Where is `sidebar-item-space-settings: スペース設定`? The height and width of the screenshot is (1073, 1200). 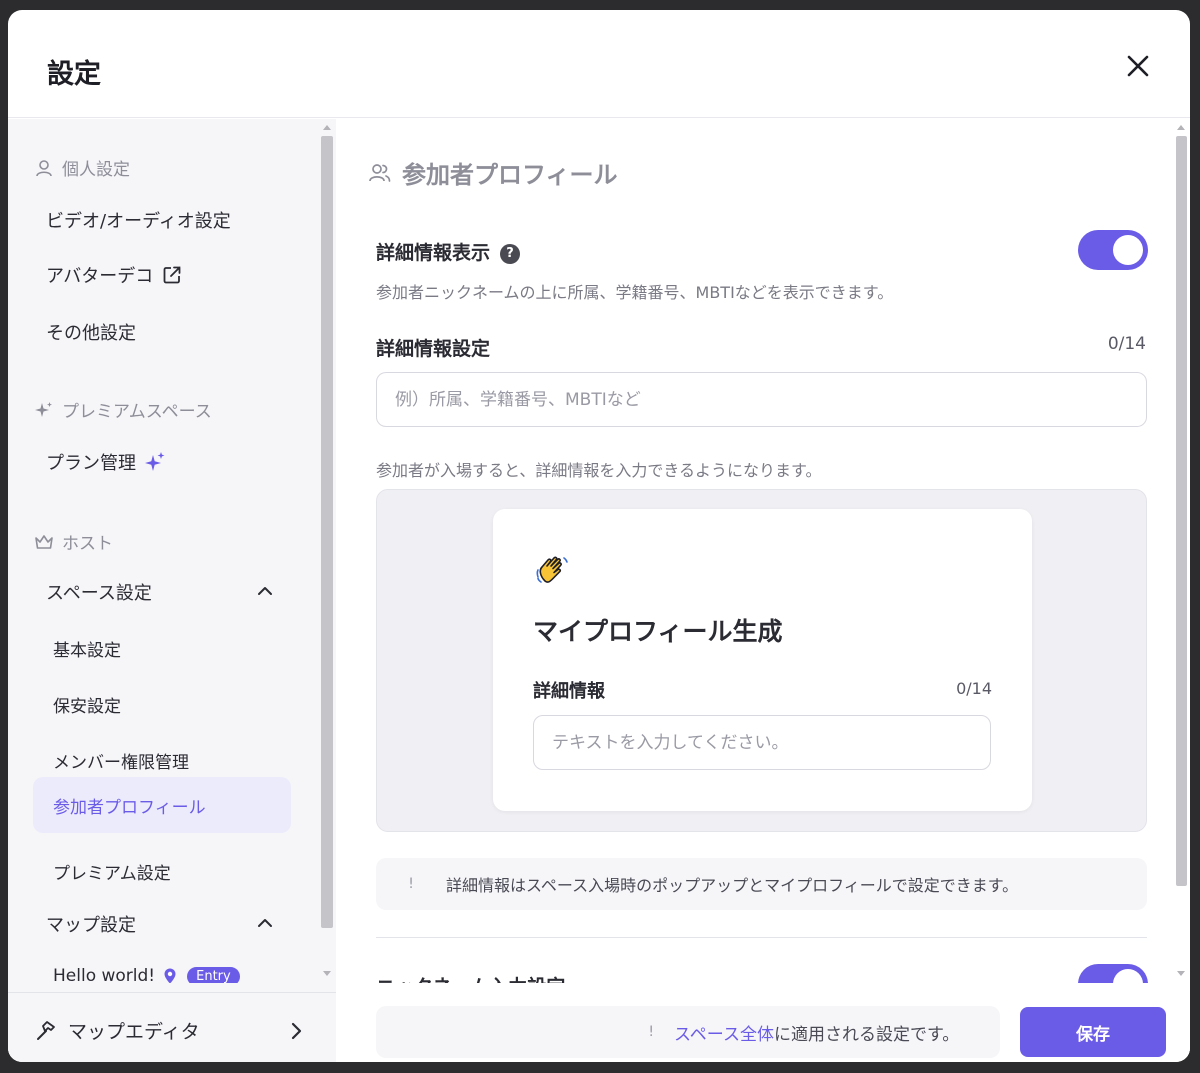 sidebar-item-space-settings: スペース設定 is located at coordinates (99, 592).